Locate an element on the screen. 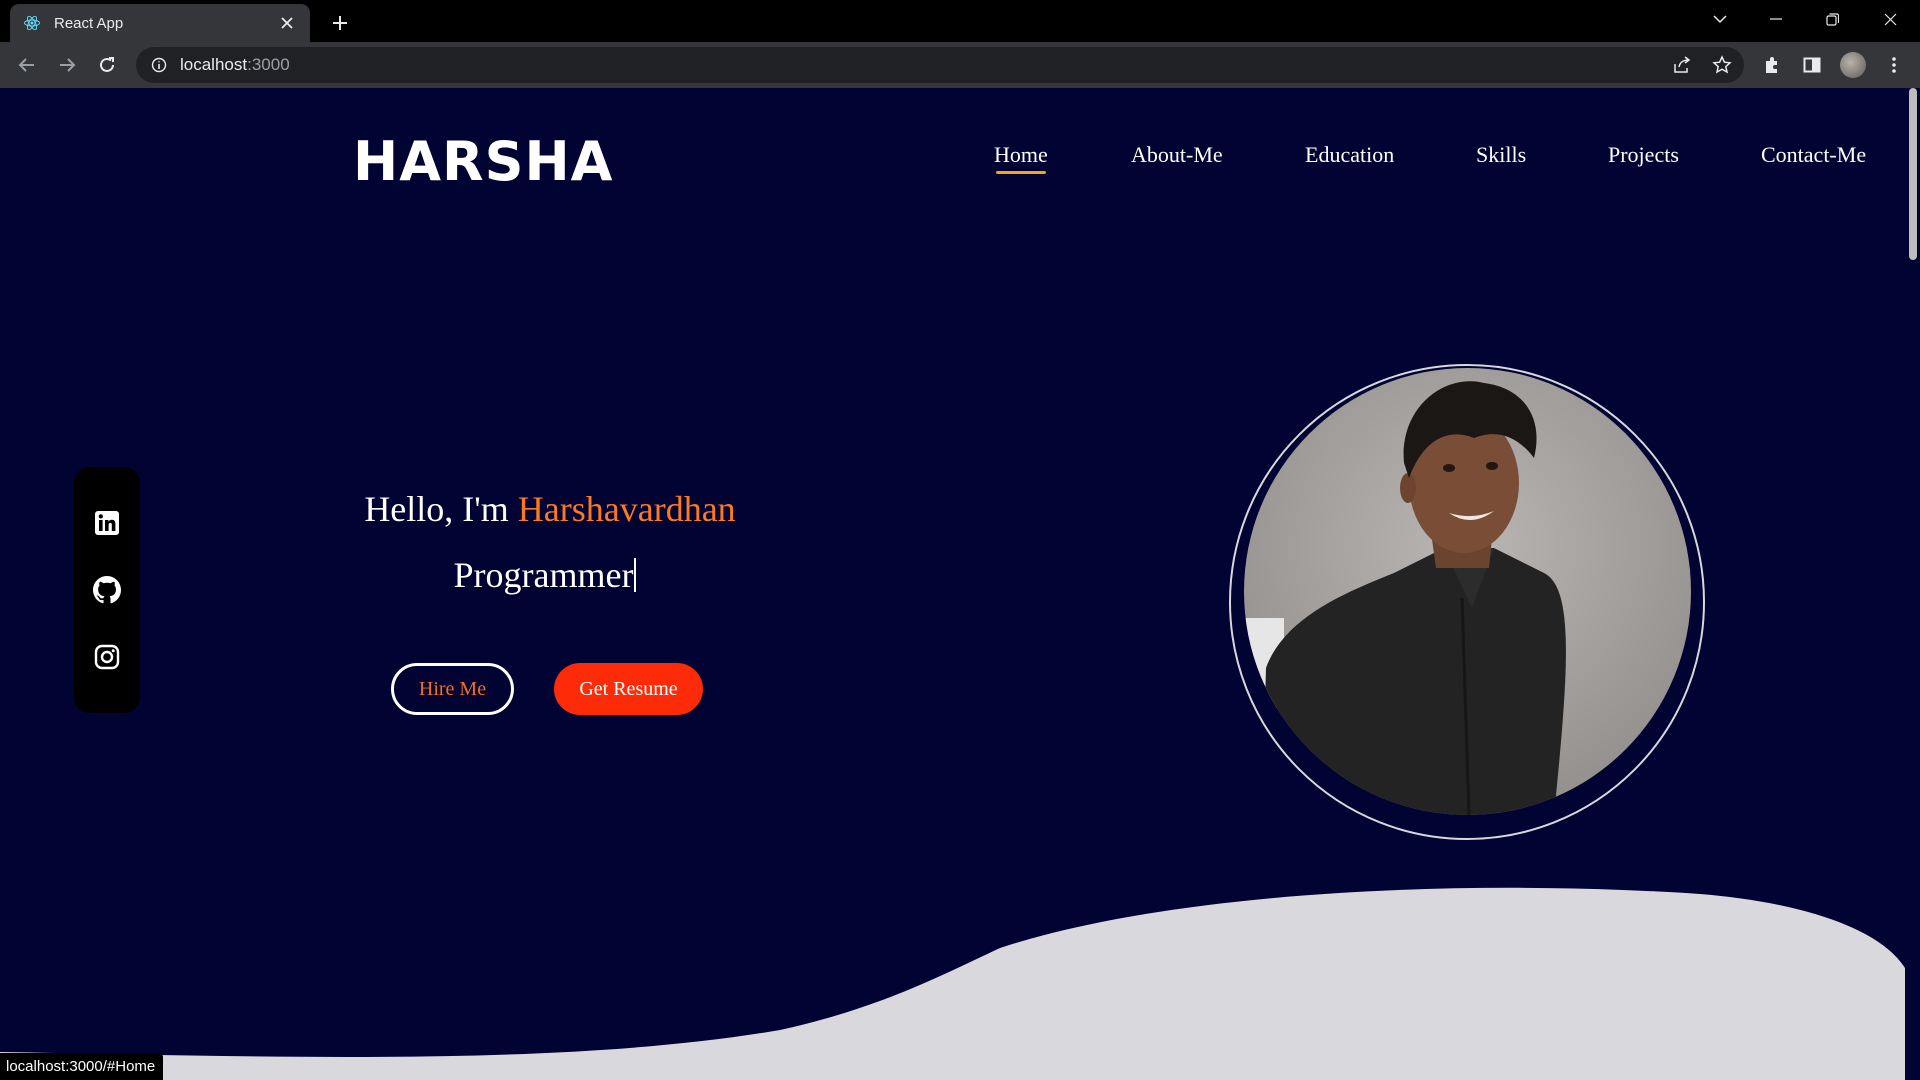  nav-education: Education is located at coordinates (1349, 155).